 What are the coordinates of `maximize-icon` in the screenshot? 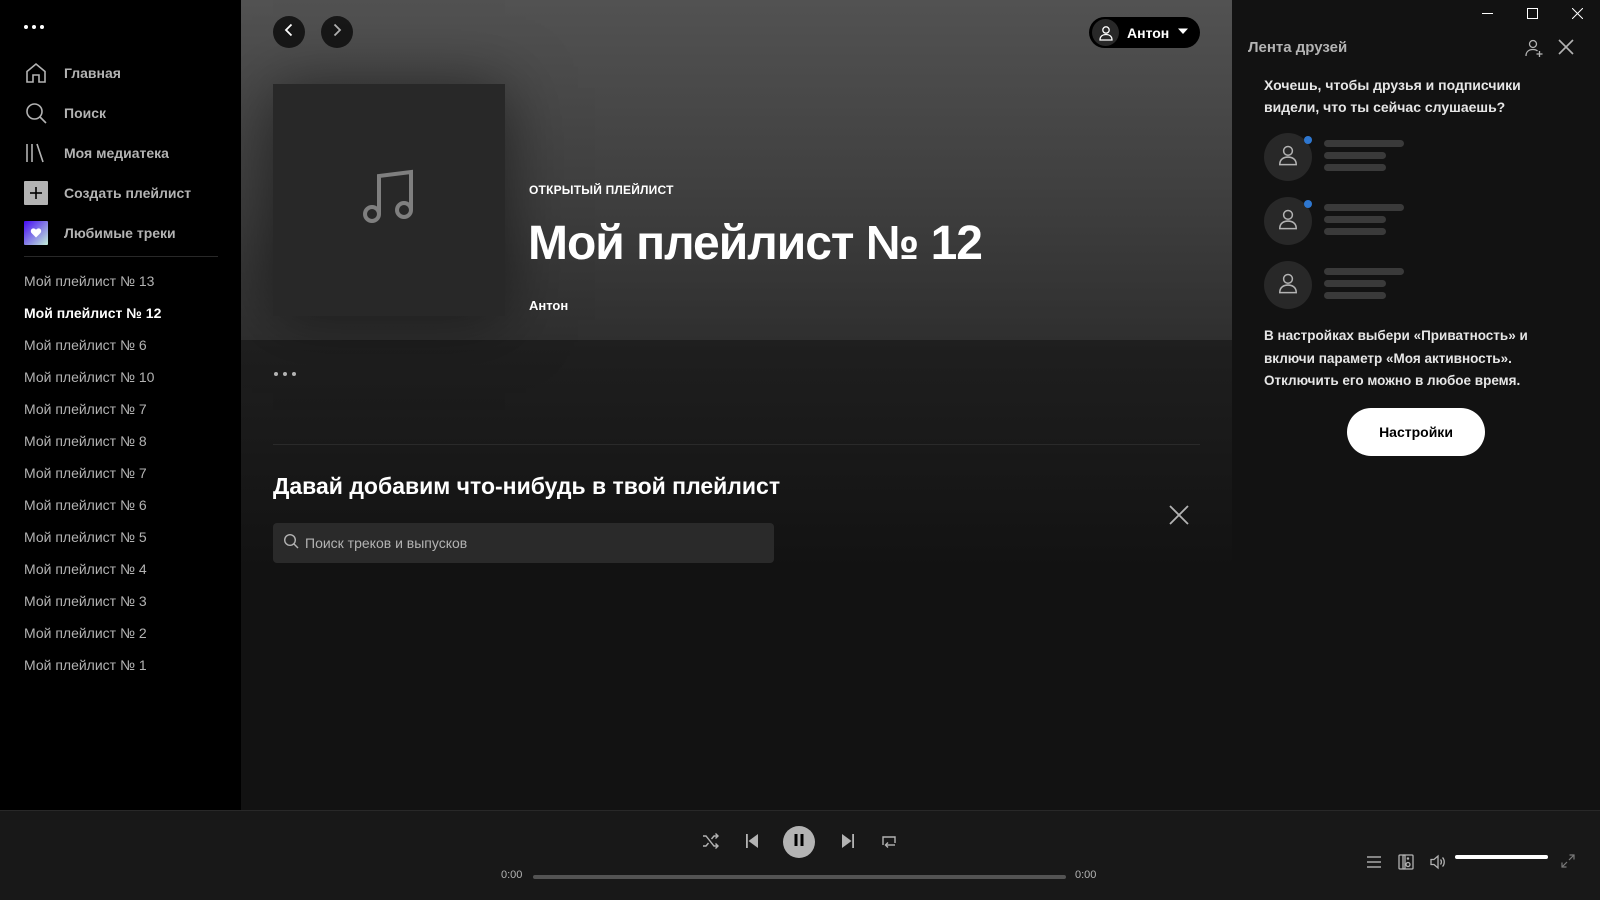 It's located at (1532, 15).